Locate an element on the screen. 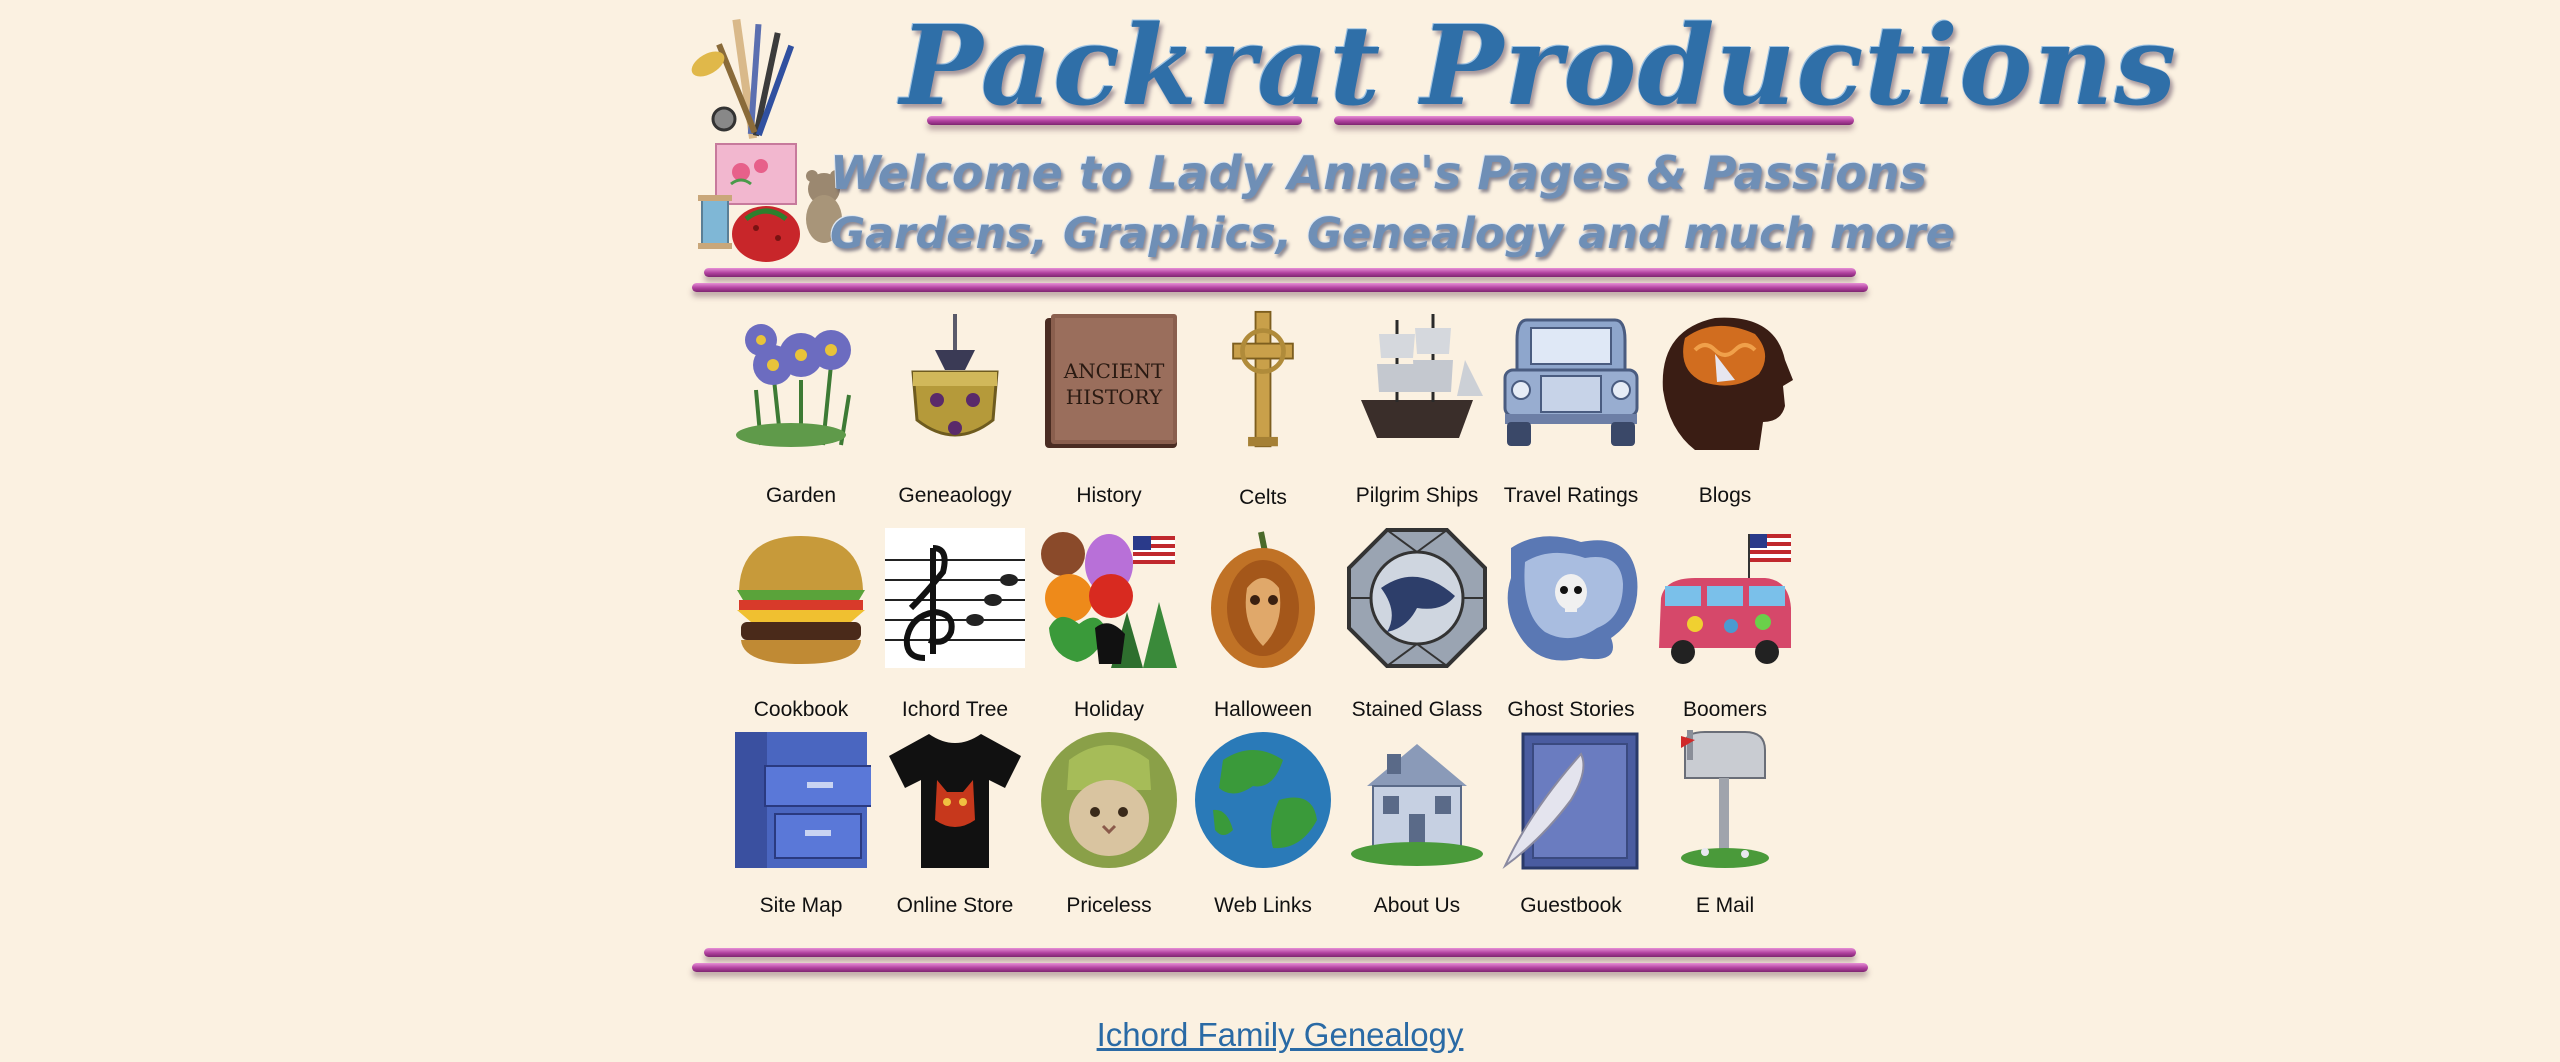 The width and height of the screenshot is (2560, 1062). nav-item-label: E Mail is located at coordinates (1725, 906).